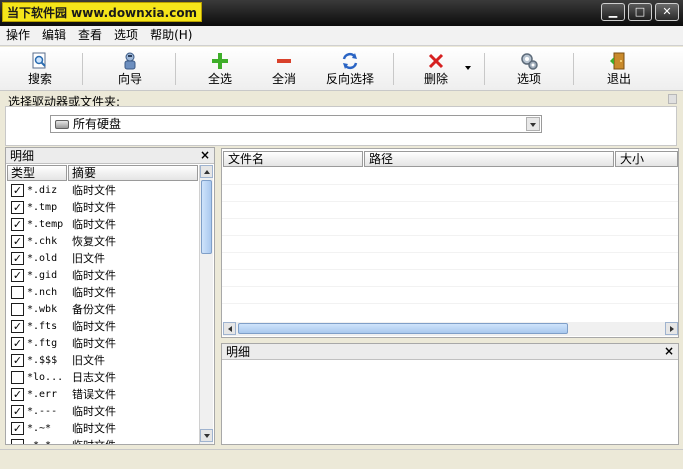 Image resolution: width=683 pixels, height=469 pixels. I want to click on wizard-button: 向导, so click(130, 69).